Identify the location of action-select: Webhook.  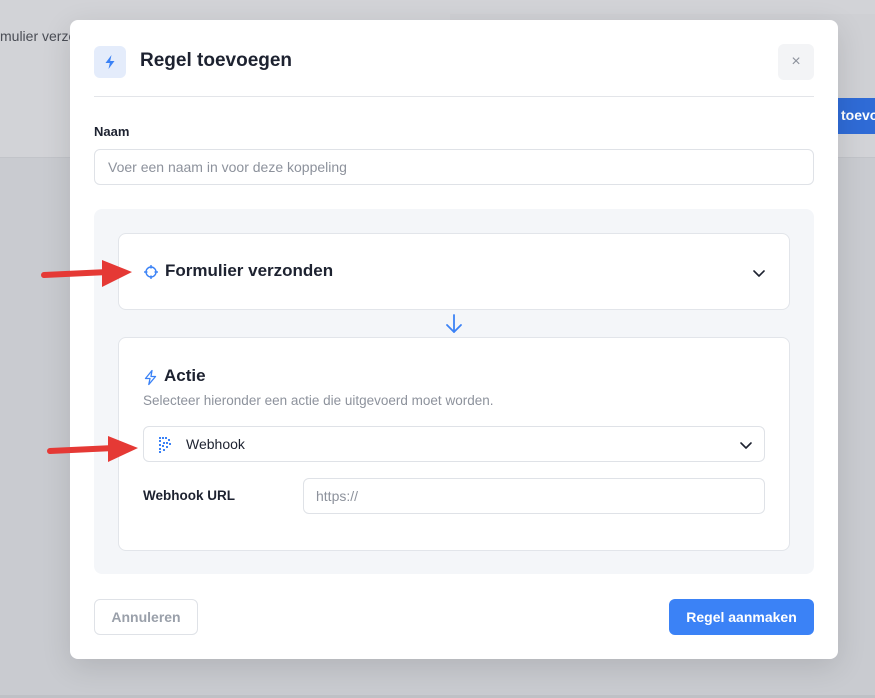
(454, 444).